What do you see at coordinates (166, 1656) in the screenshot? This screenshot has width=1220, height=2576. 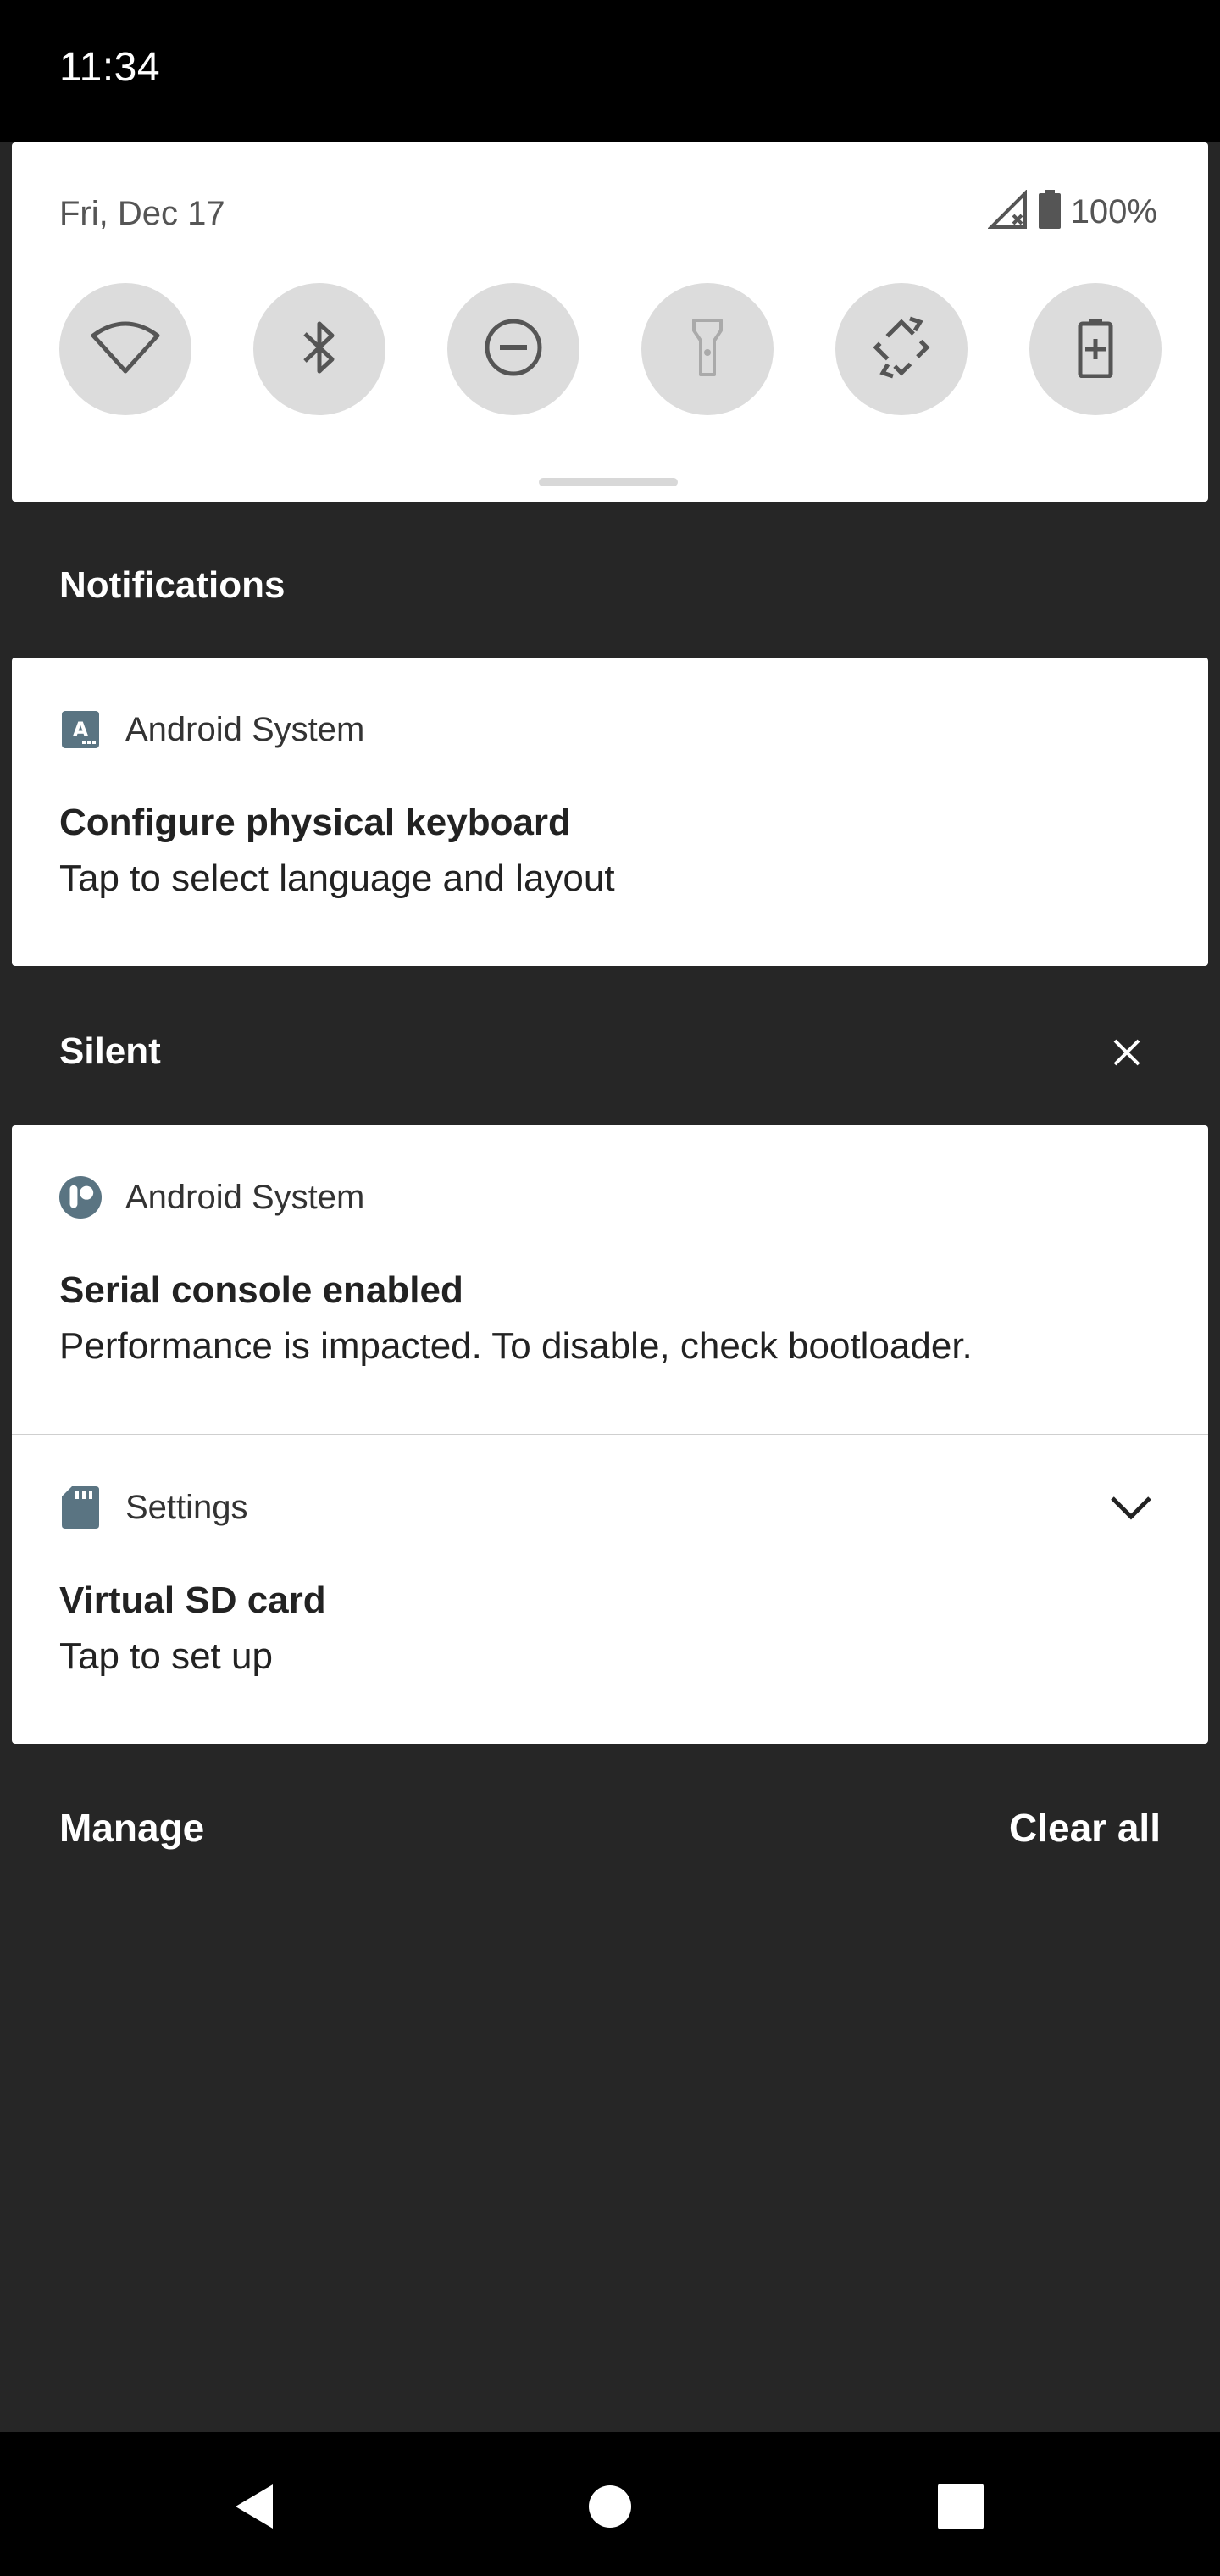 I see `notification-text: Tap to set up` at bounding box center [166, 1656].